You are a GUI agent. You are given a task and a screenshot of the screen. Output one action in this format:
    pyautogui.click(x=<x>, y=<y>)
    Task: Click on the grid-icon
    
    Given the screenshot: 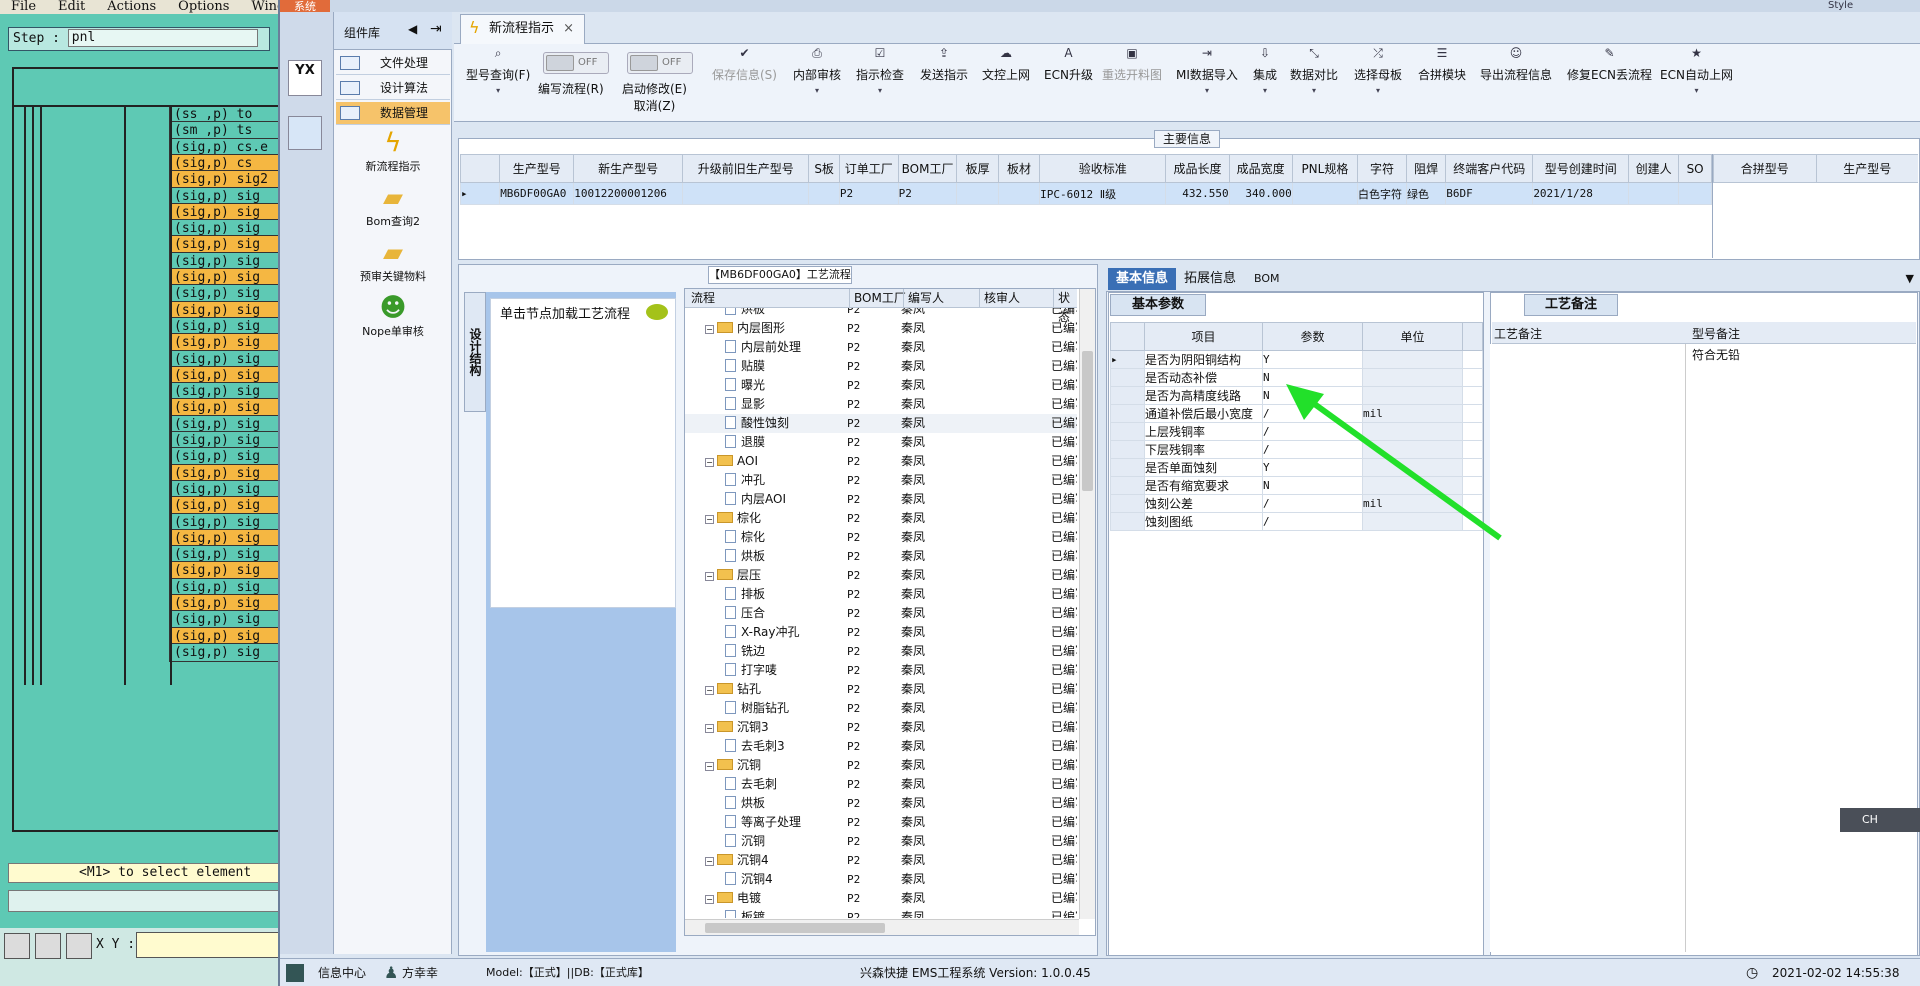 What is the action you would take?
    pyautogui.click(x=295, y=973)
    